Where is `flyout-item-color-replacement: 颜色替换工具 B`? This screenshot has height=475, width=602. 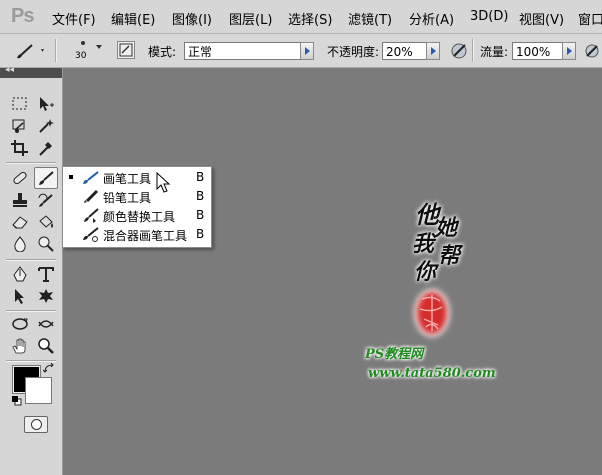 flyout-item-color-replacement: 颜色替换工具 B is located at coordinates (137, 215).